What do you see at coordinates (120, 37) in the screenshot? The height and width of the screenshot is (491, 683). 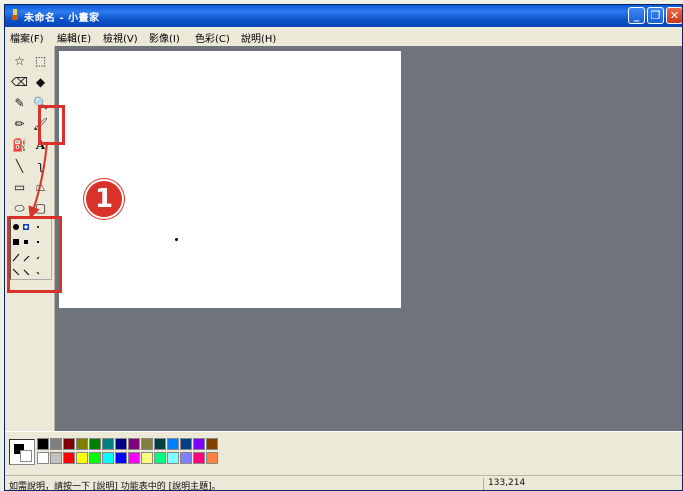 I see `menu-view: 檢視(V)` at bounding box center [120, 37].